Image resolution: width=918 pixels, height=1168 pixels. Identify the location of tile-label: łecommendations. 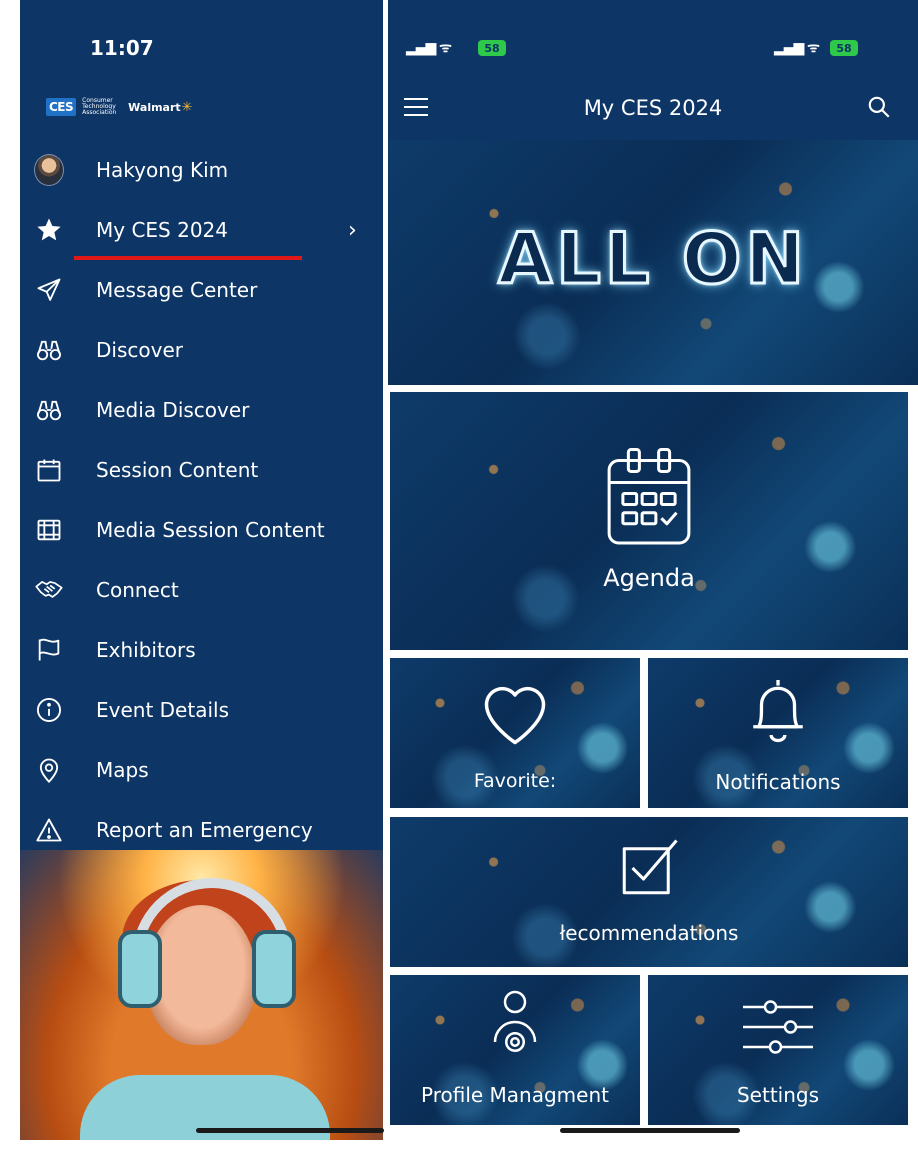
(649, 933).